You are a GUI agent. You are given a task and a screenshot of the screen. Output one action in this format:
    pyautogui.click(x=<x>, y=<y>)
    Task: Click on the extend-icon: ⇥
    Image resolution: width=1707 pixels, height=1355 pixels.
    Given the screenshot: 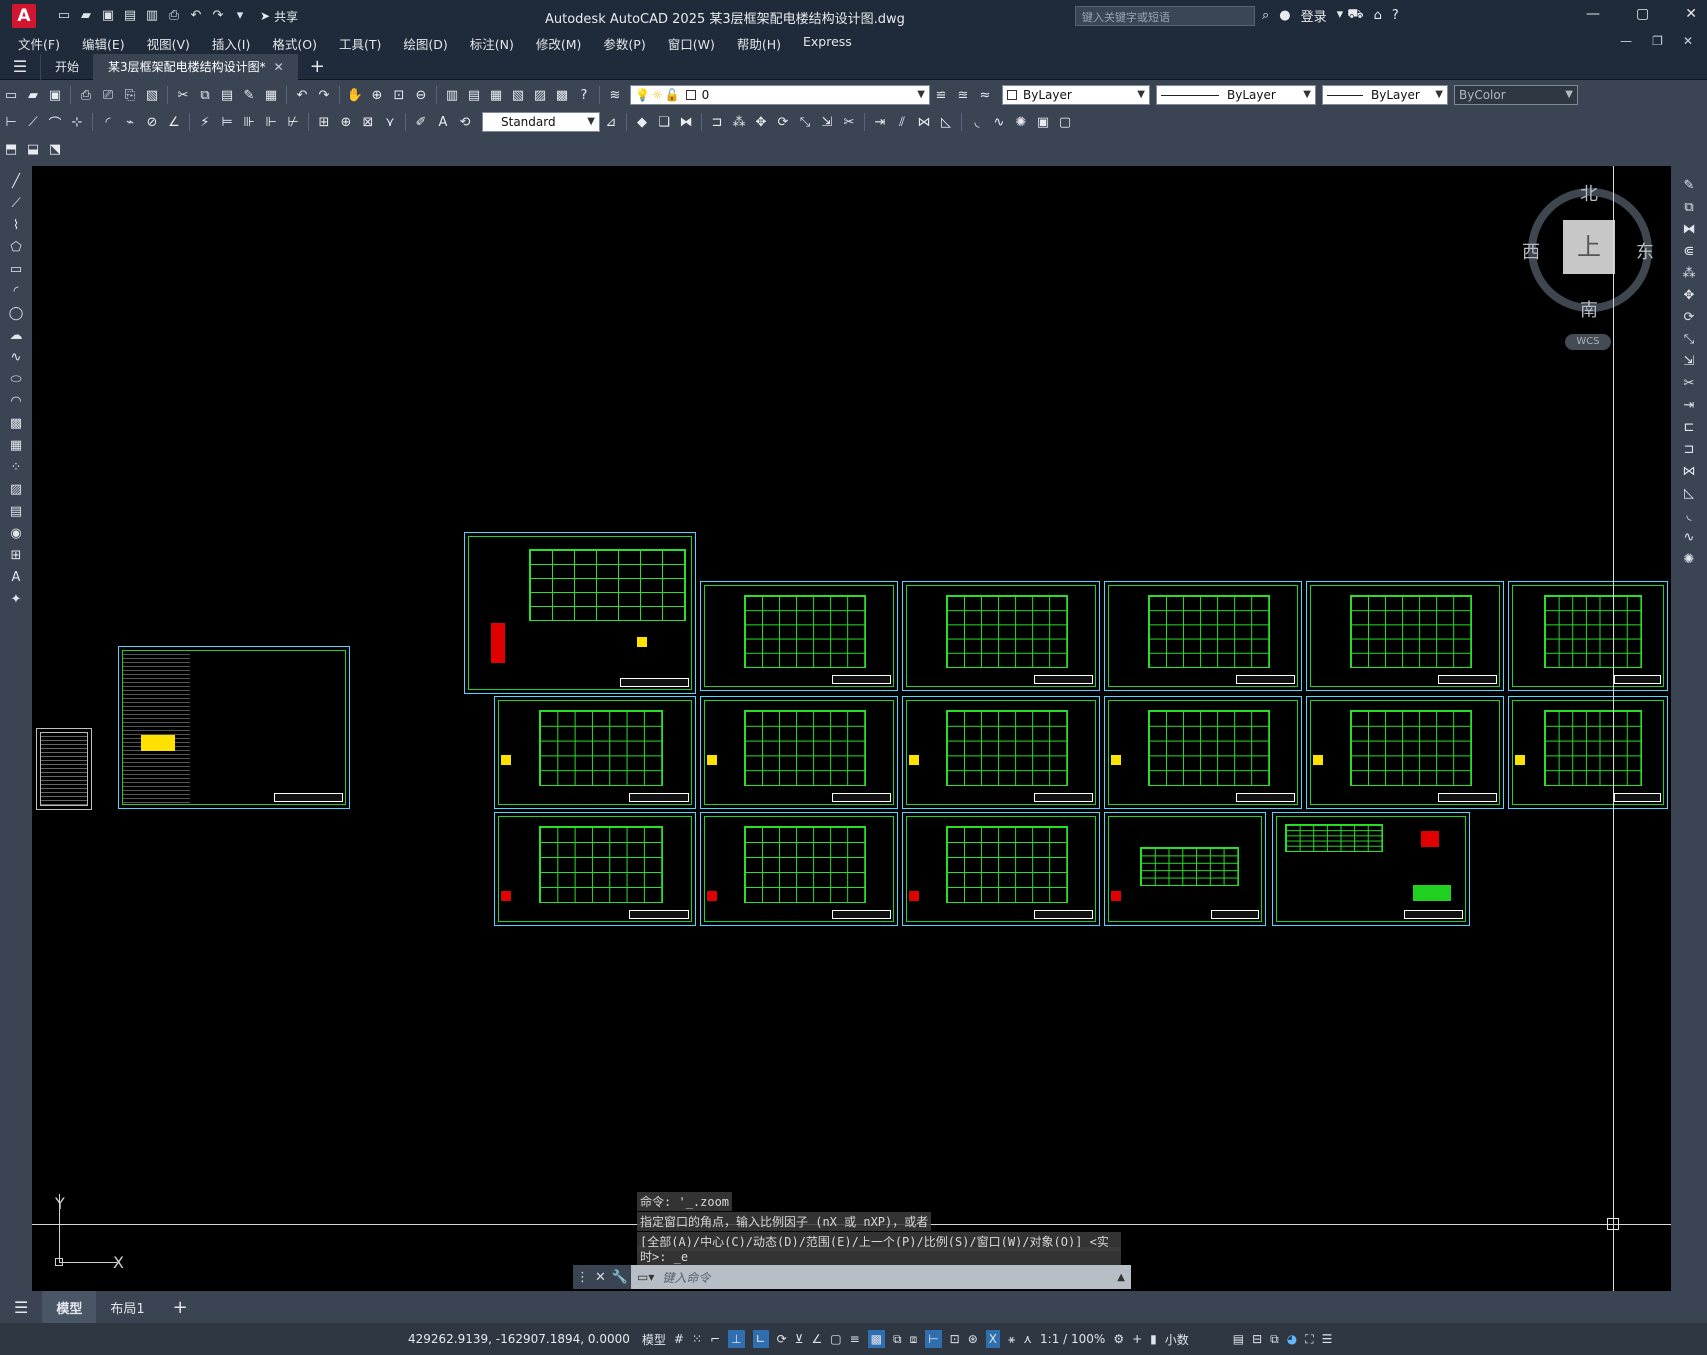 What is the action you would take?
    pyautogui.click(x=880, y=122)
    